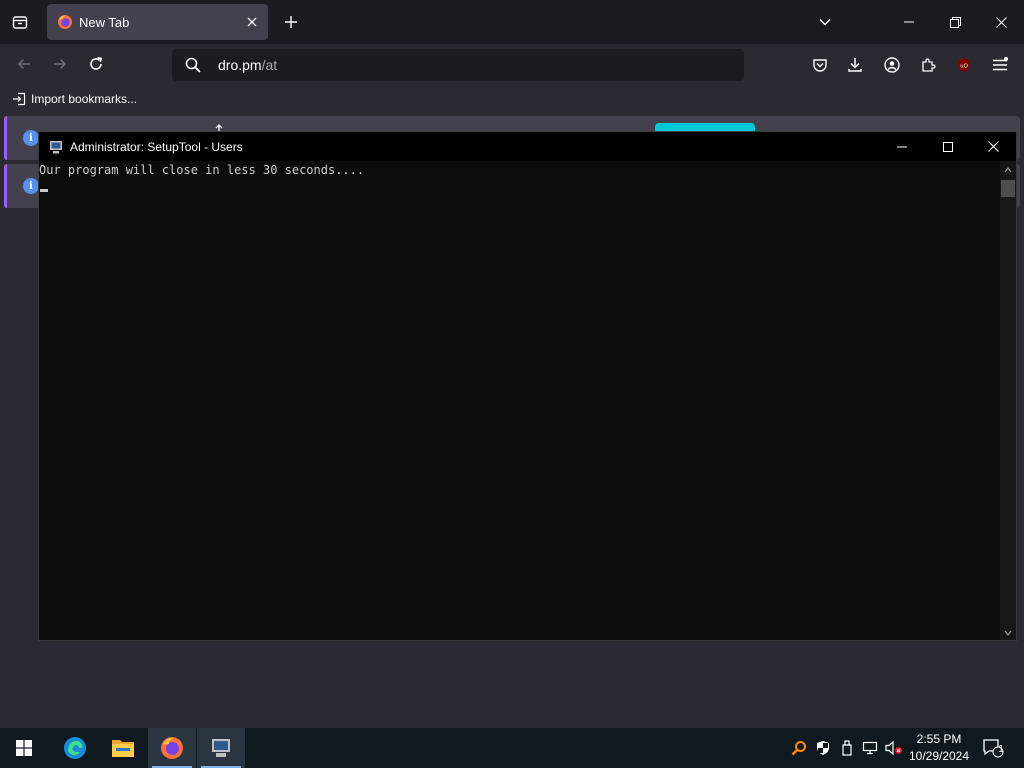  Describe the element at coordinates (894, 748) in the screenshot. I see `tray-volume-muted-icon` at that location.